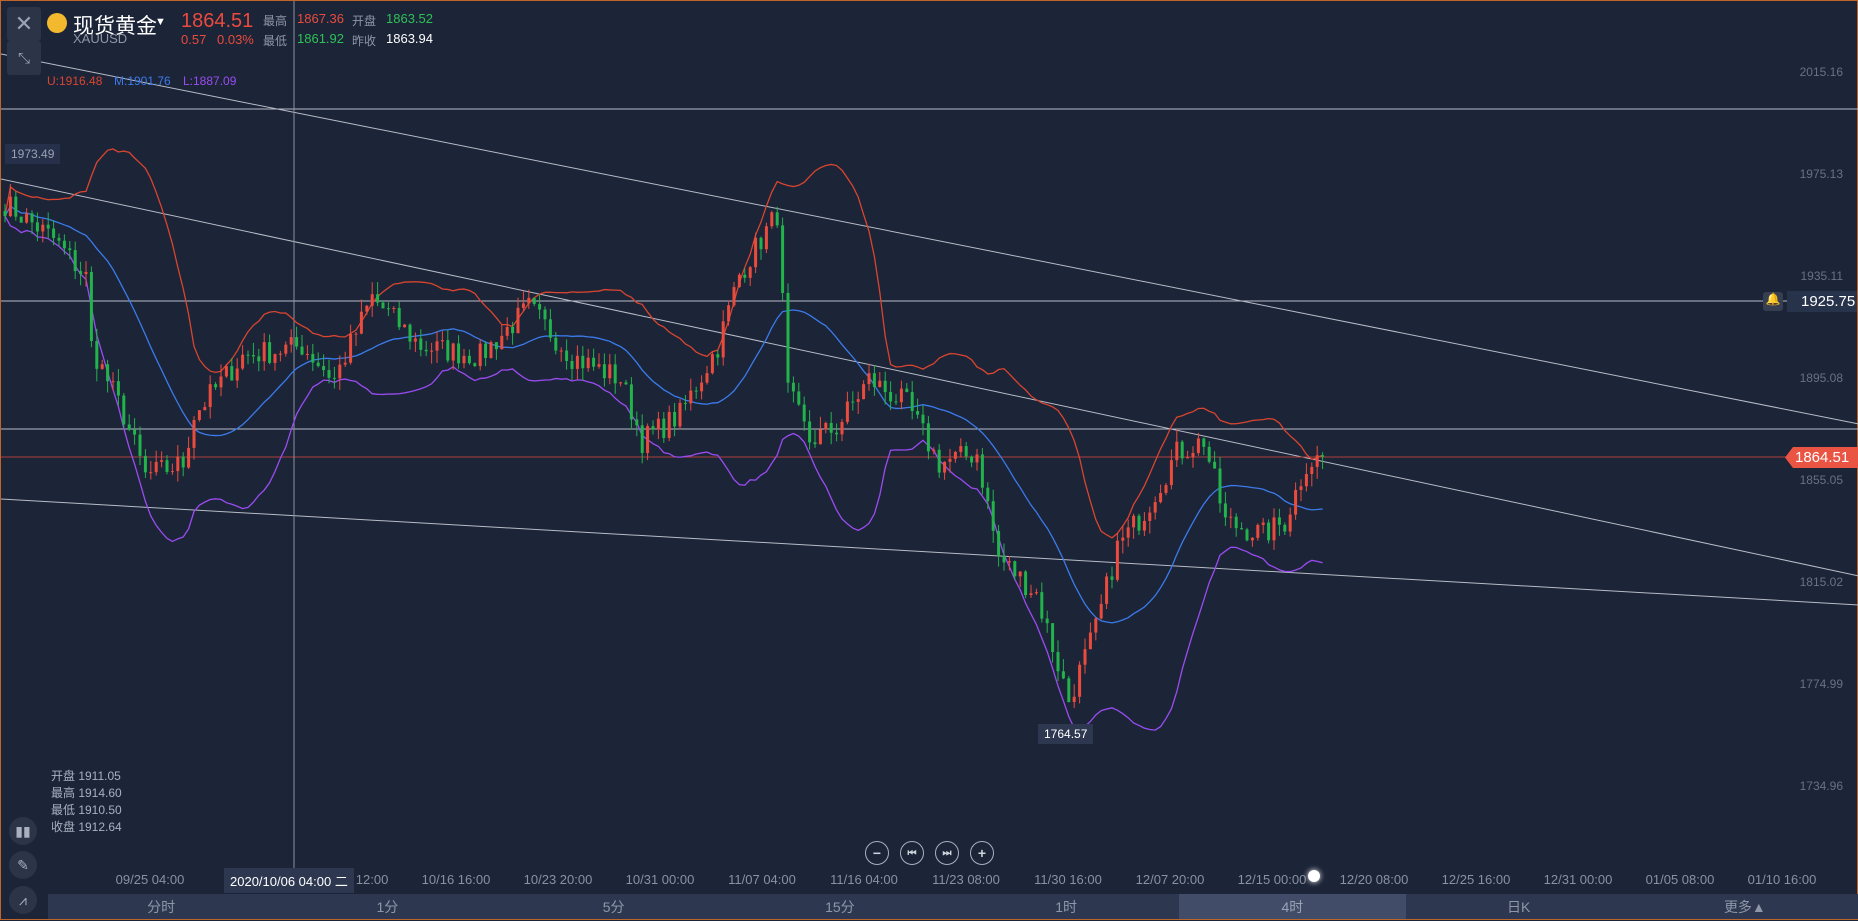  Describe the element at coordinates (1519, 906) in the screenshot. I see `tab-日K: 日K` at that location.